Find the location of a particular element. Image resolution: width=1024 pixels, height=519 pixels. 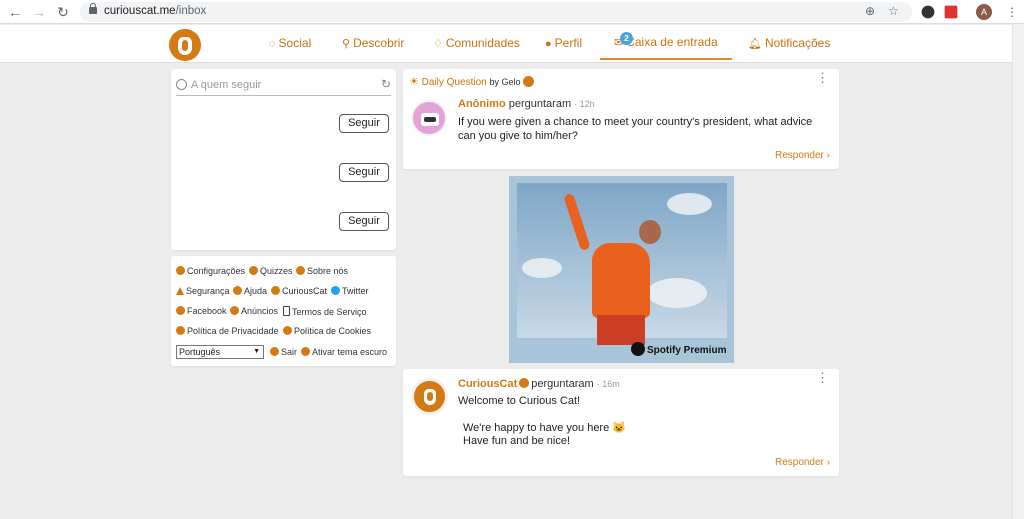

browser-menu-icon: ⋮ is located at coordinates (1012, 12).